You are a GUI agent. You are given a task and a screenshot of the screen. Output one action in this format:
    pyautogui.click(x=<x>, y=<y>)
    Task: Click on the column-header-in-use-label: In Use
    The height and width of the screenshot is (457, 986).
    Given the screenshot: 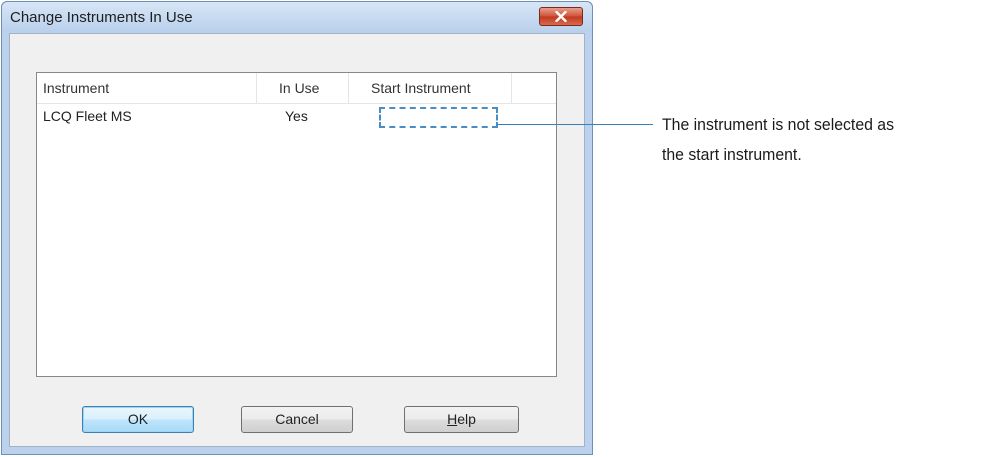 What is the action you would take?
    pyautogui.click(x=299, y=88)
    